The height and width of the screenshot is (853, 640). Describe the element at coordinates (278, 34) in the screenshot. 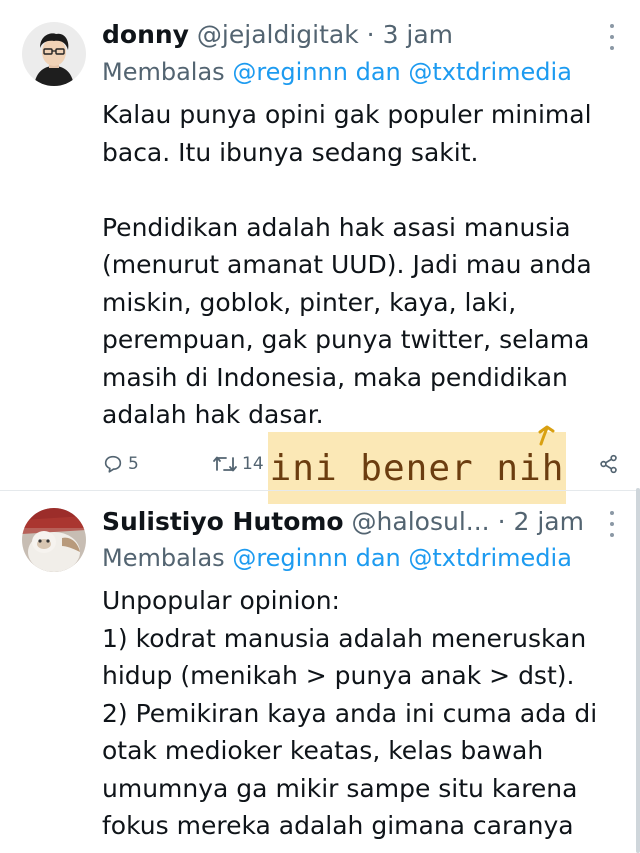

I see `author-handle: @jejaldigitak` at that location.